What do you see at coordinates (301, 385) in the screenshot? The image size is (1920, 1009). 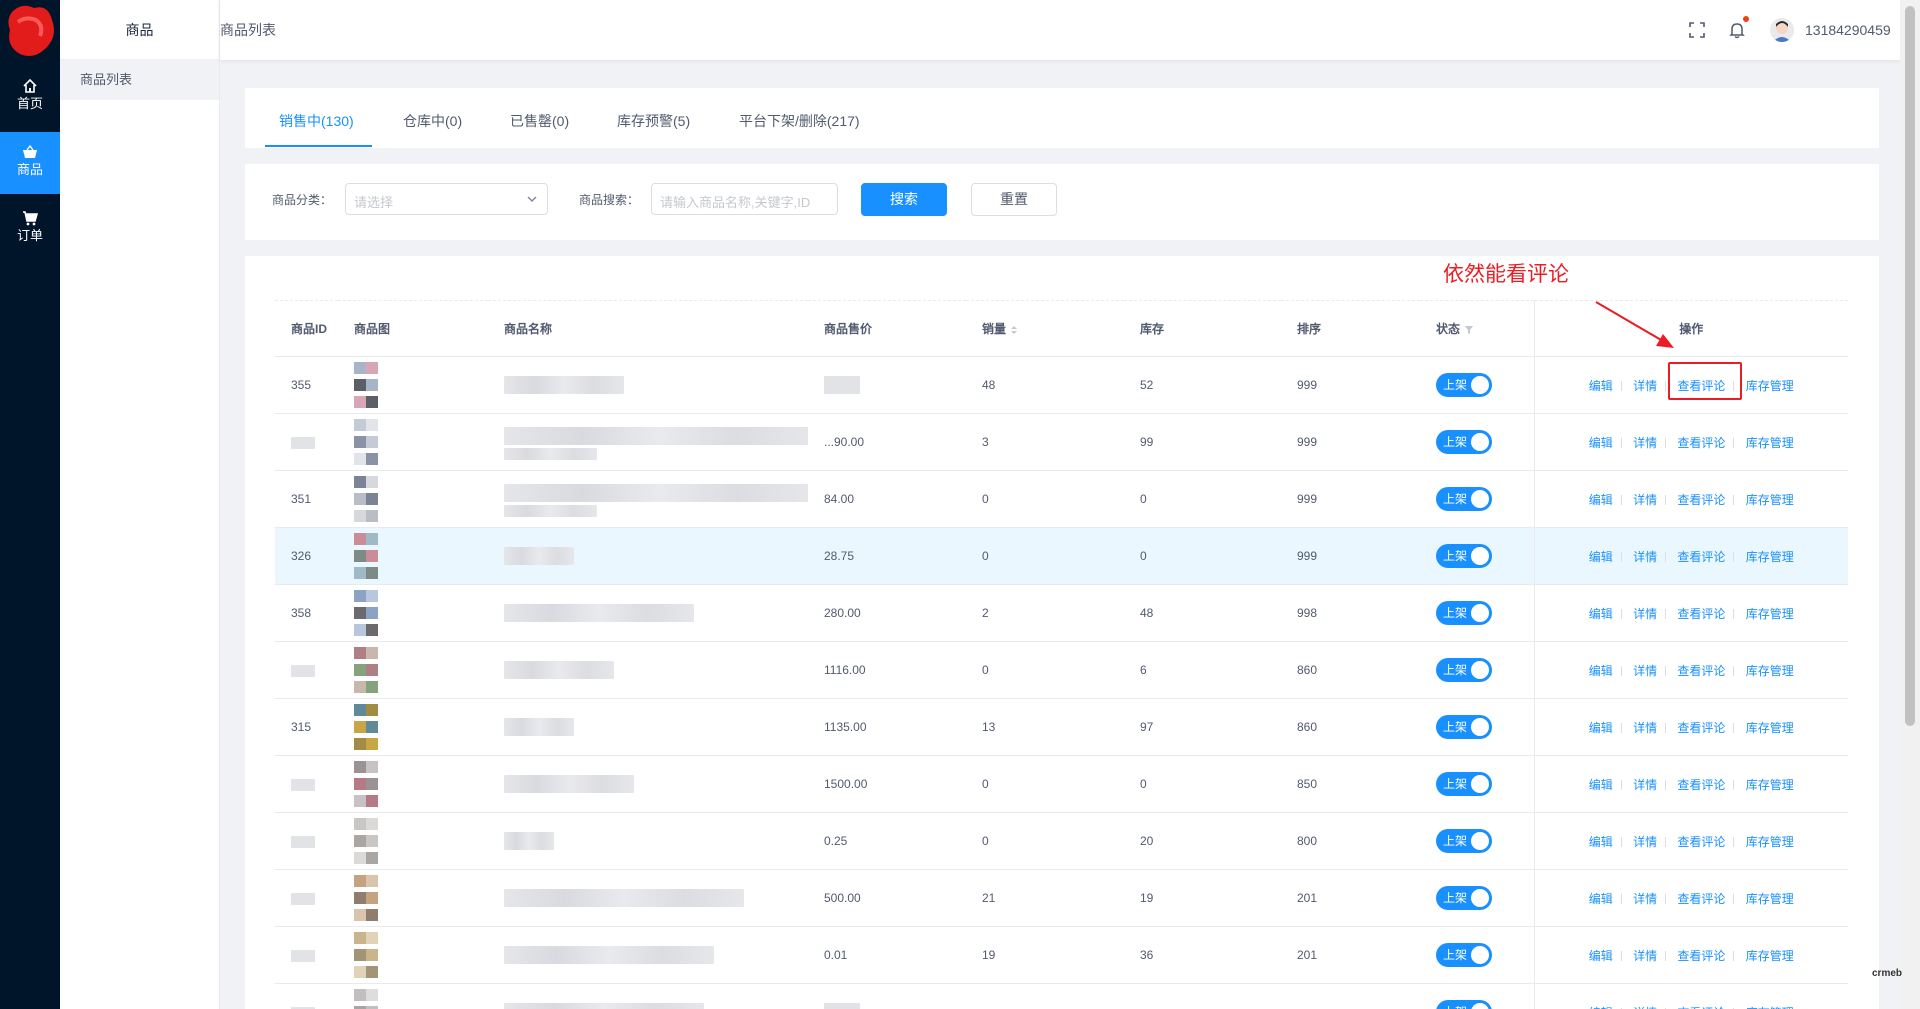 I see `goods-id: 355` at bounding box center [301, 385].